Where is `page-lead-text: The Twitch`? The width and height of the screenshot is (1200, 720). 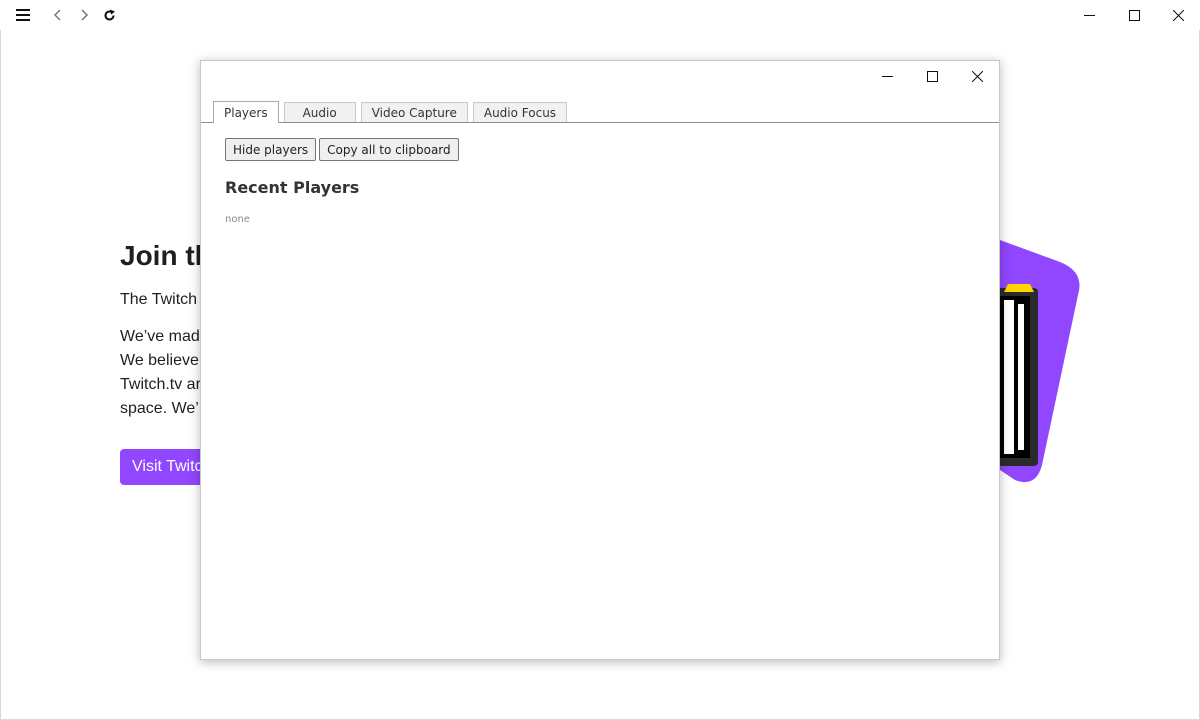 page-lead-text: The Twitch is located at coordinates (159, 299).